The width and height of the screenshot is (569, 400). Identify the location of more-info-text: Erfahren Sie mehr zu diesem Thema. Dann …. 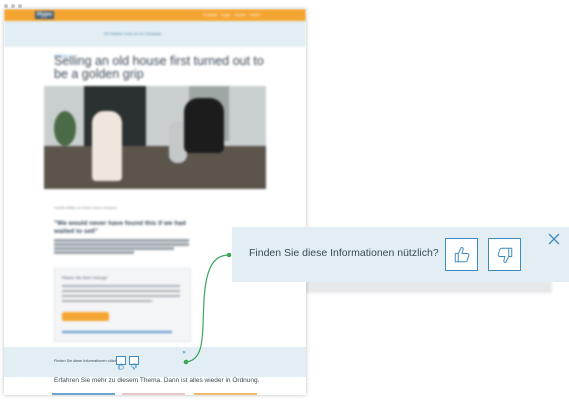
(157, 380).